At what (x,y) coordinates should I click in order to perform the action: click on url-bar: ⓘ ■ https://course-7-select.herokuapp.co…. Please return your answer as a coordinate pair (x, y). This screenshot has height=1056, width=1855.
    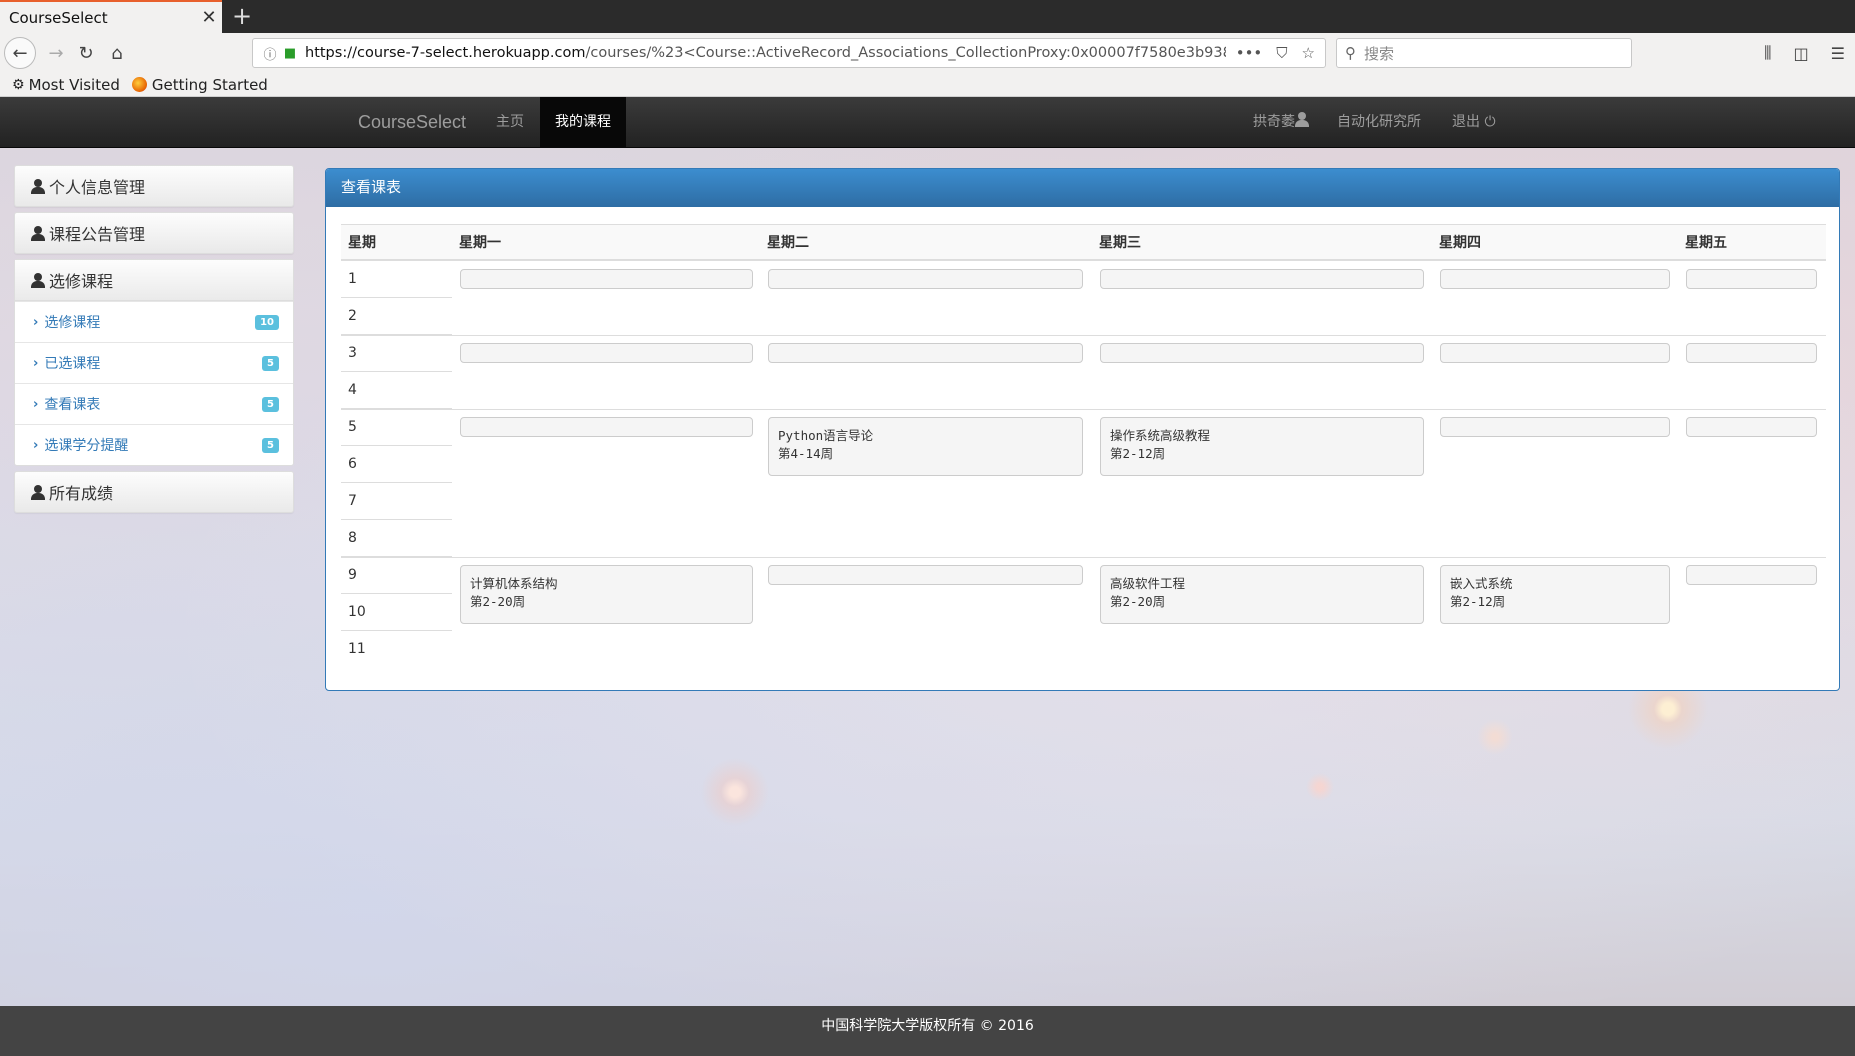
    Looking at the image, I should click on (789, 53).